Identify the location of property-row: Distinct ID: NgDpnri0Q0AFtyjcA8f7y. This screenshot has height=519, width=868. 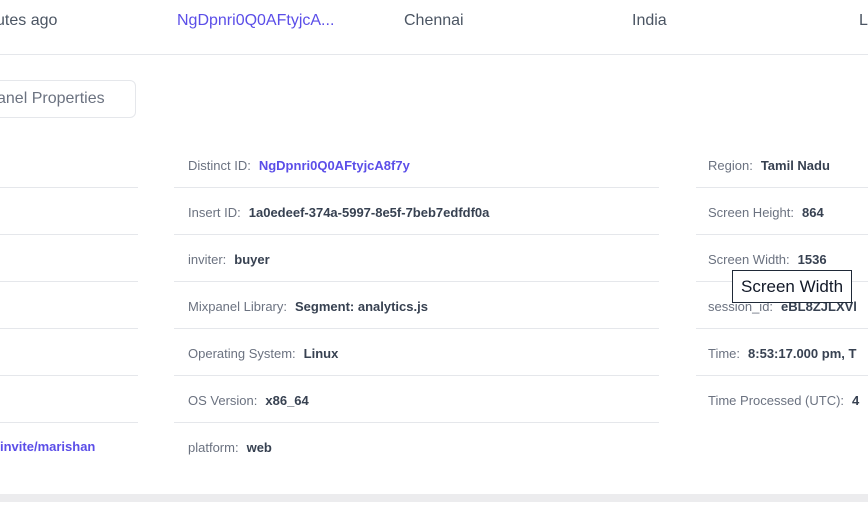
(416, 164).